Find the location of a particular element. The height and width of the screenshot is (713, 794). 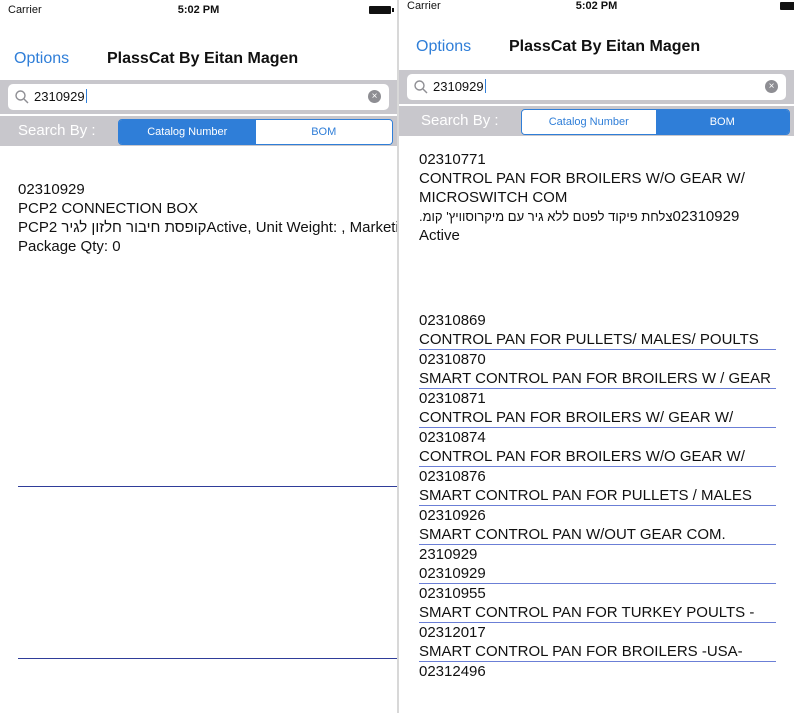

item-number: 02310929 is located at coordinates (51, 189).